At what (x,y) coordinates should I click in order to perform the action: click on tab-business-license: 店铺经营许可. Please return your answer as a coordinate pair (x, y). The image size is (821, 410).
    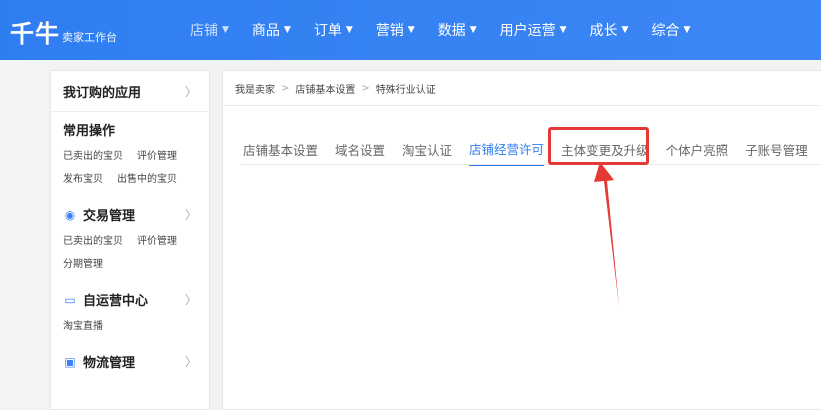
    Looking at the image, I should click on (507, 152).